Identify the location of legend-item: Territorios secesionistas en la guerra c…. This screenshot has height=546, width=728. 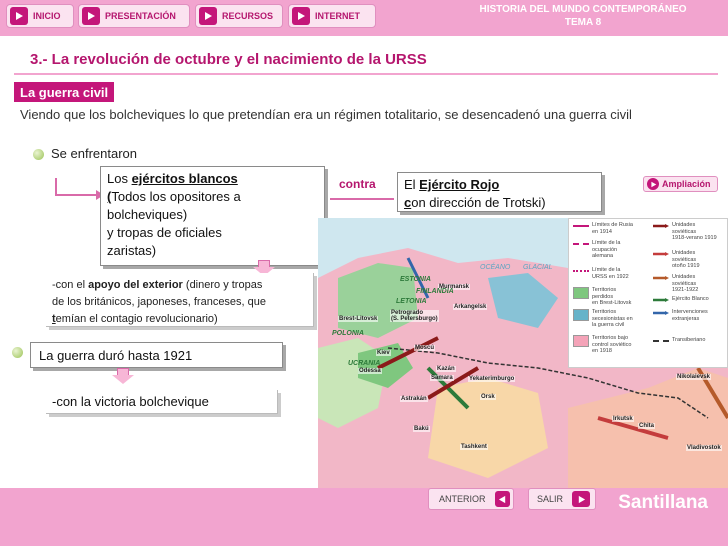
(603, 319).